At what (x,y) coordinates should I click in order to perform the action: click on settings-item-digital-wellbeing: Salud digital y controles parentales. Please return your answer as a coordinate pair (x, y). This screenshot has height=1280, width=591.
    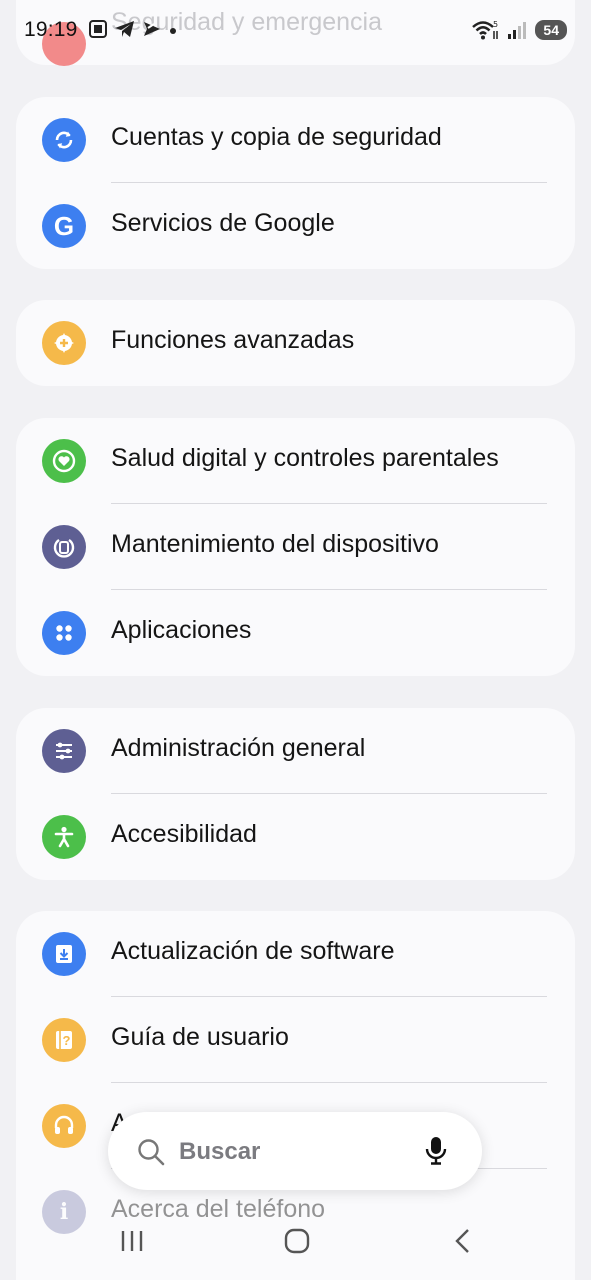
    Looking at the image, I should click on (295, 461).